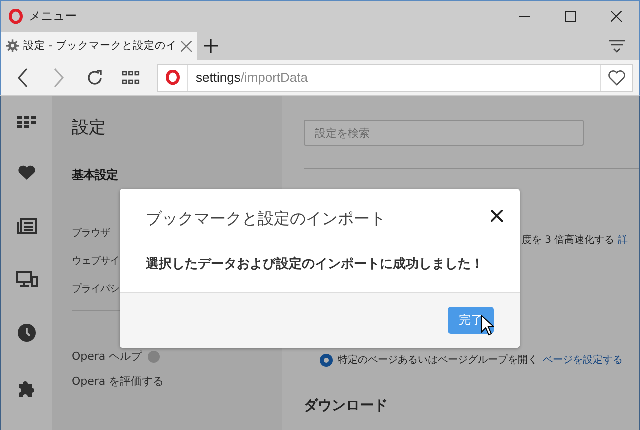 This screenshot has height=430, width=640. I want to click on section-heading: ダウンロード, so click(346, 406).